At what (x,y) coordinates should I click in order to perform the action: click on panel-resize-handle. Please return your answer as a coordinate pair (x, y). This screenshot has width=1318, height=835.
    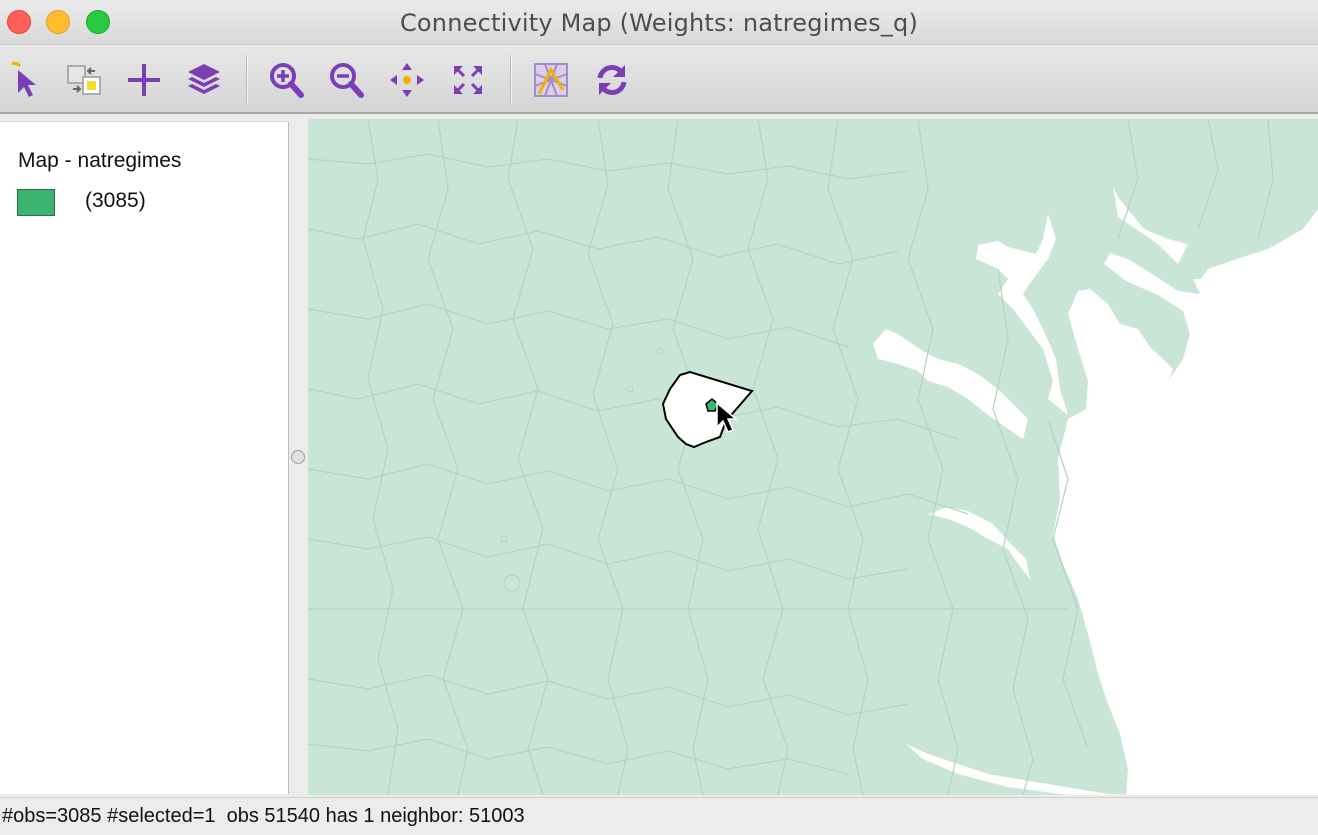
    Looking at the image, I should click on (298, 457).